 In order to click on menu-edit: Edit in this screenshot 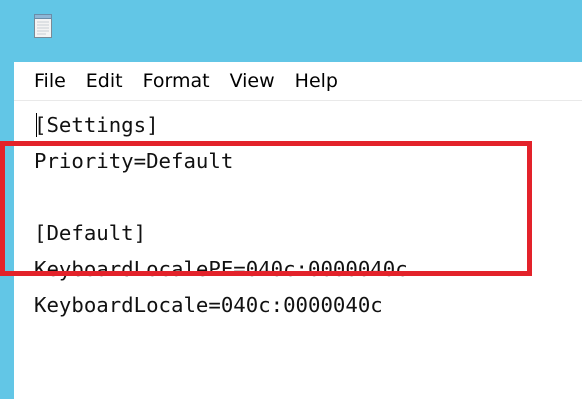, I will do `click(105, 81)`.